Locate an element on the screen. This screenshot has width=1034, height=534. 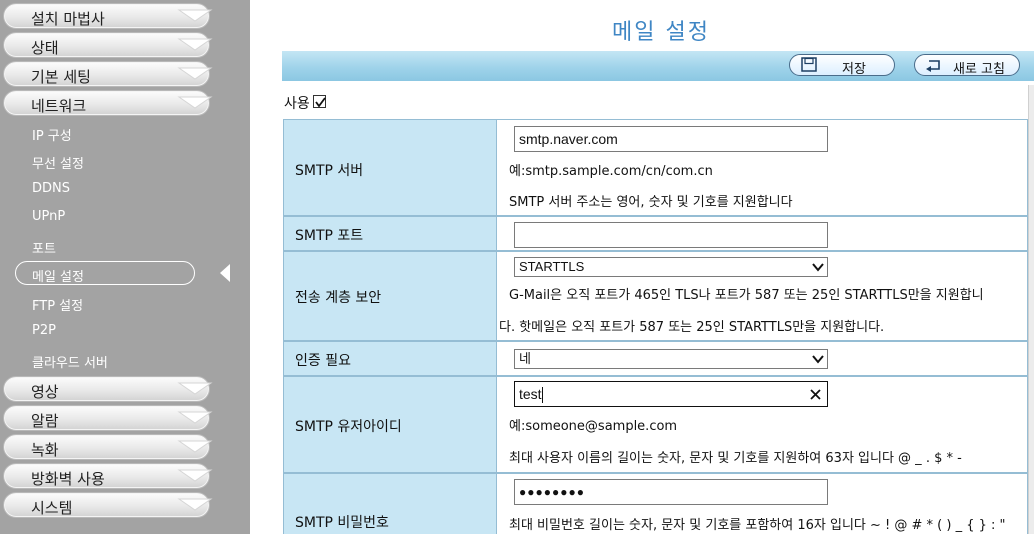
sidebar-item-mail-settings: 메일 설정 is located at coordinates (105, 273).